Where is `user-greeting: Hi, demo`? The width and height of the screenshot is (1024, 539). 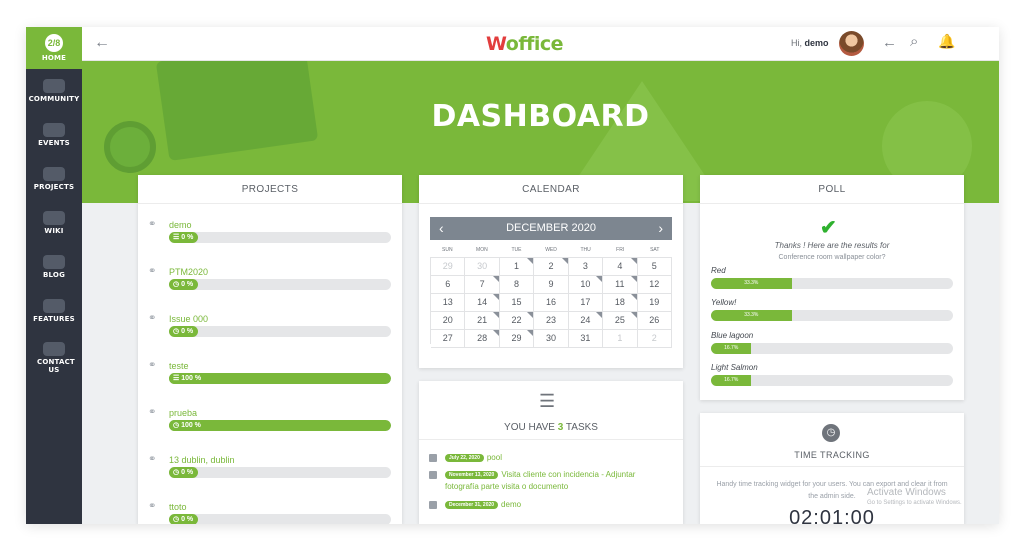
user-greeting: Hi, demo is located at coordinates (810, 43).